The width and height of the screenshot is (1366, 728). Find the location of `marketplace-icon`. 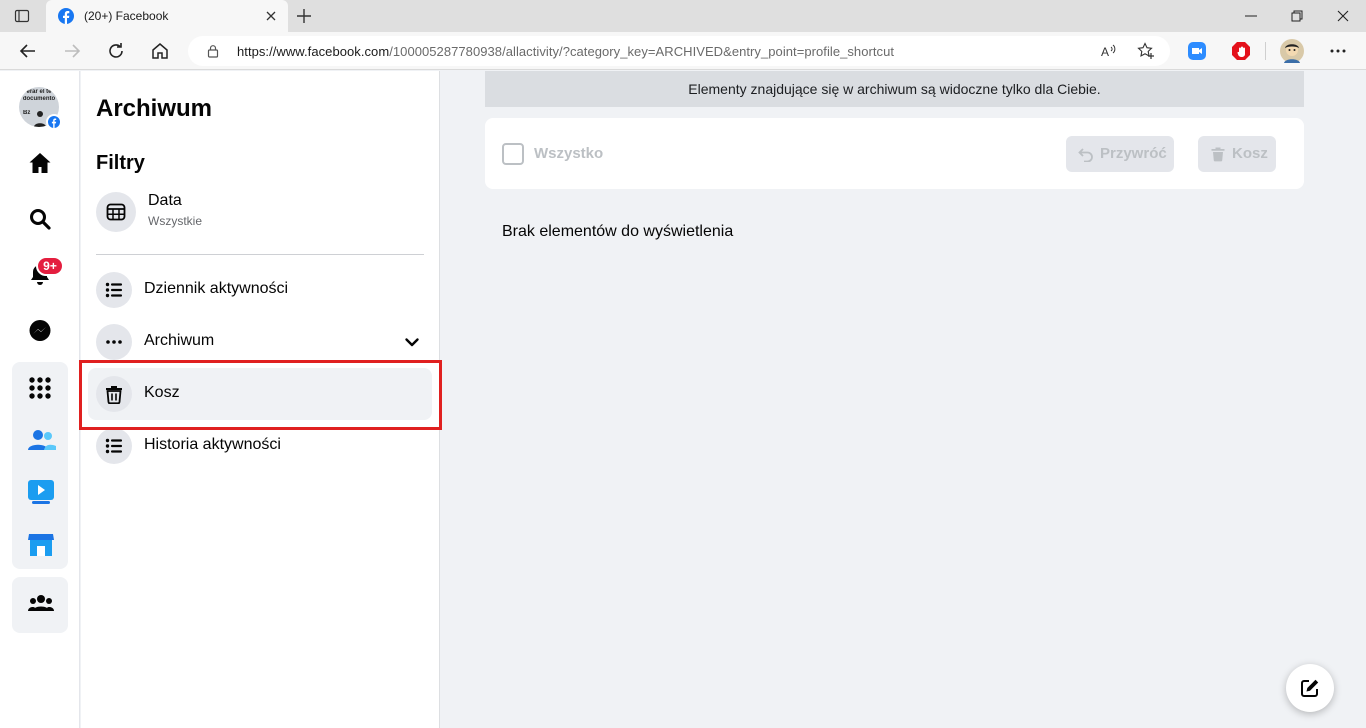

marketplace-icon is located at coordinates (41, 545).